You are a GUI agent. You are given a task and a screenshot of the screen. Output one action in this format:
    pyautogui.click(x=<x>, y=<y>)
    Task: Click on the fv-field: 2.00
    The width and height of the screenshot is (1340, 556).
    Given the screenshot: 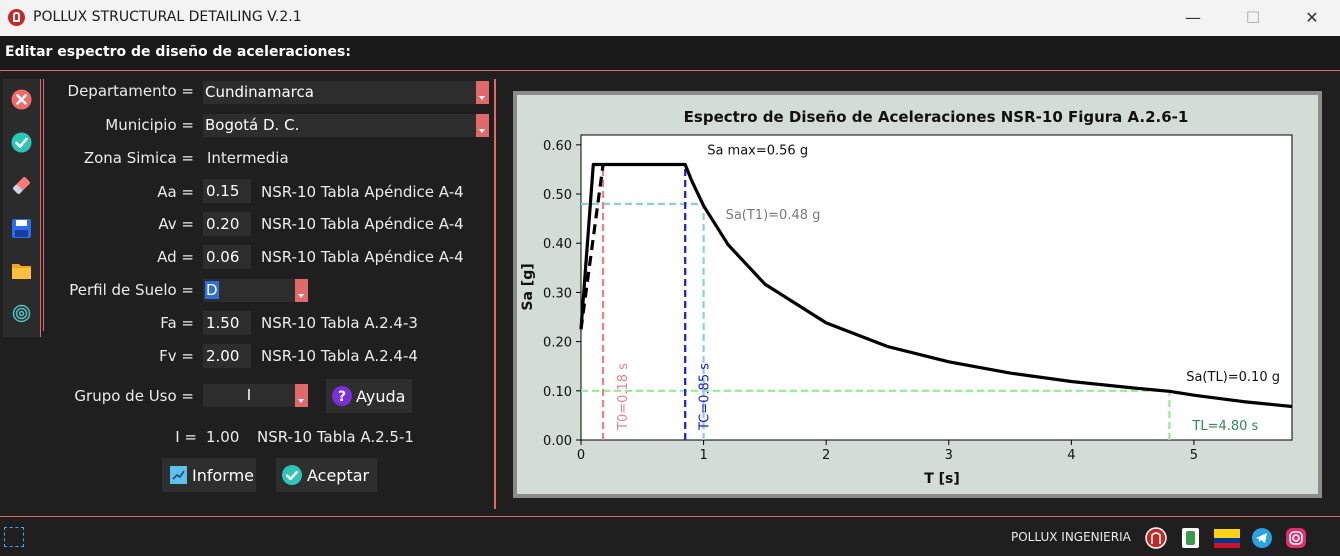 What is the action you would take?
    pyautogui.click(x=227, y=356)
    